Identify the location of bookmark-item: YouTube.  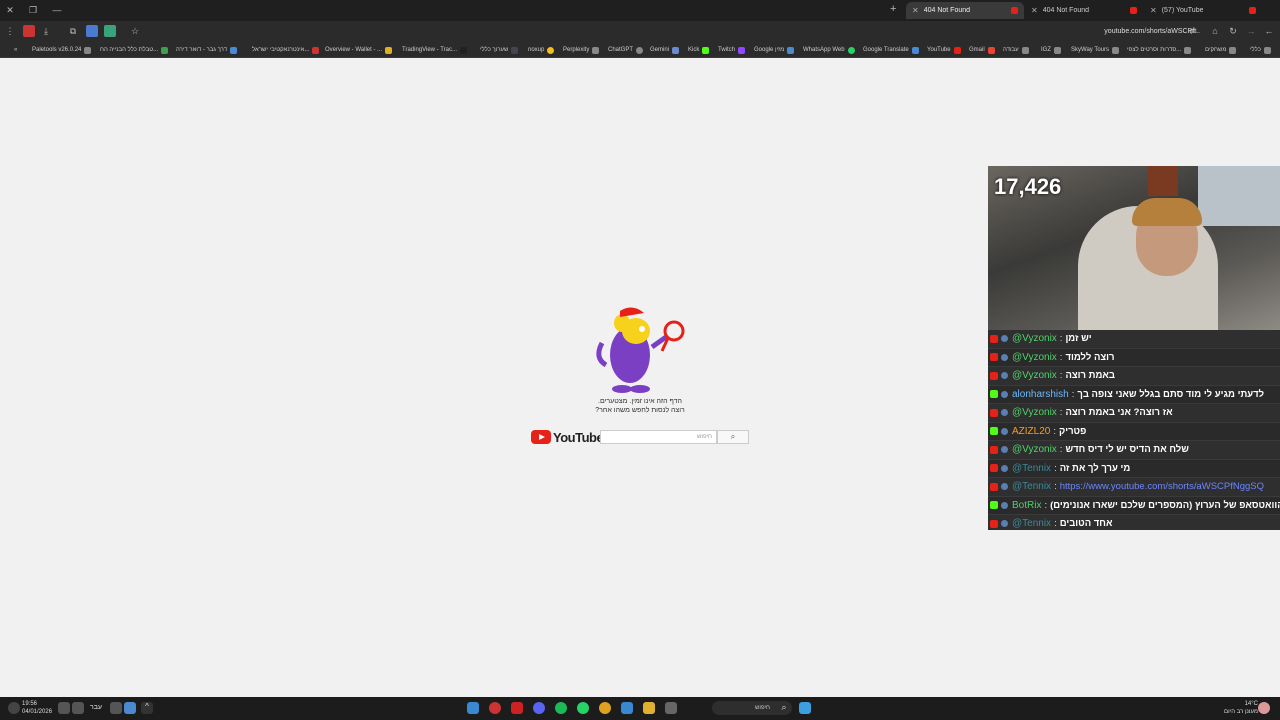
(944, 50).